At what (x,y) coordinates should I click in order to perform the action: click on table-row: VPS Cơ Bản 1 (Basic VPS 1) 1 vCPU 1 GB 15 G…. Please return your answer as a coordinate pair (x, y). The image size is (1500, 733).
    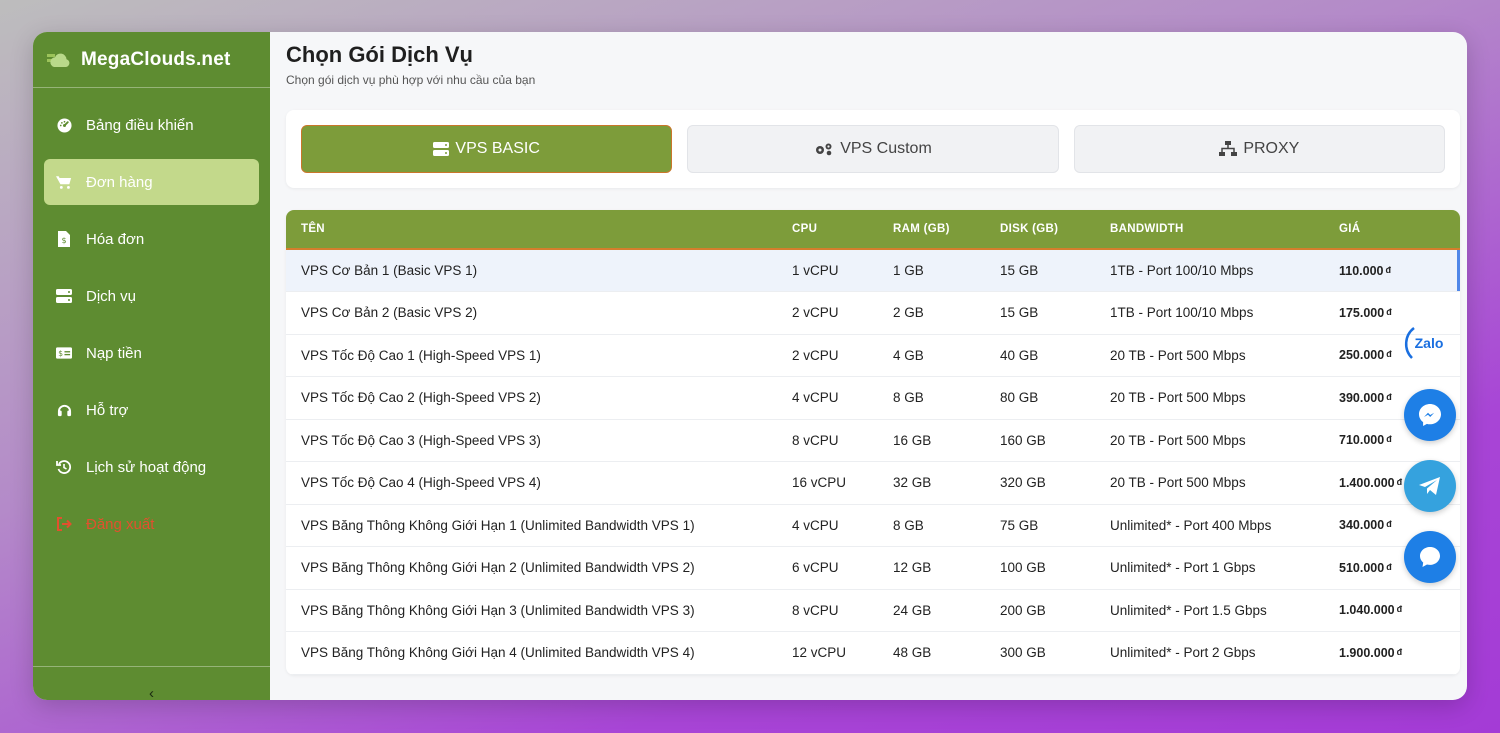
    Looking at the image, I should click on (873, 270).